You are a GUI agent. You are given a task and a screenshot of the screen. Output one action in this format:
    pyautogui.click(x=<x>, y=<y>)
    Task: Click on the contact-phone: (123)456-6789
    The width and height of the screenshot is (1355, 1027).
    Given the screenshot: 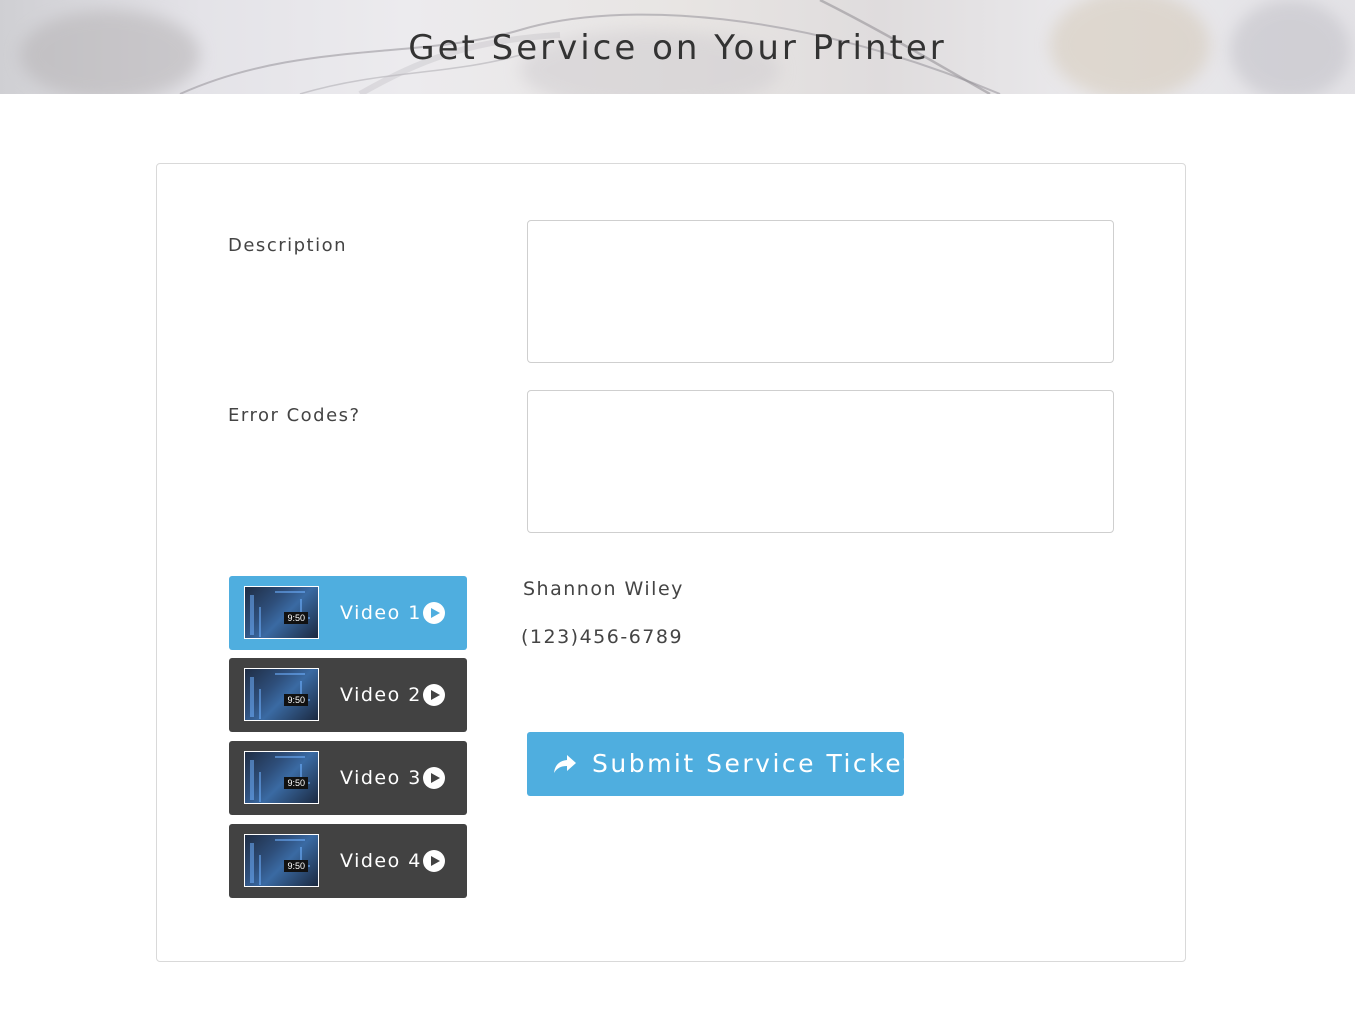 What is the action you would take?
    pyautogui.click(x=602, y=637)
    